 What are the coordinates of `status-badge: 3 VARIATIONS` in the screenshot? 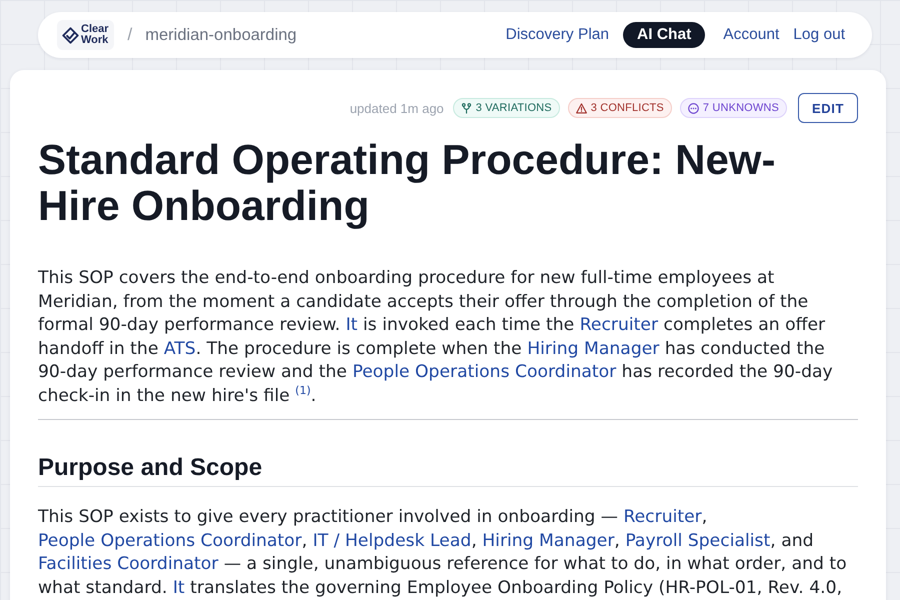 It's located at (506, 108).